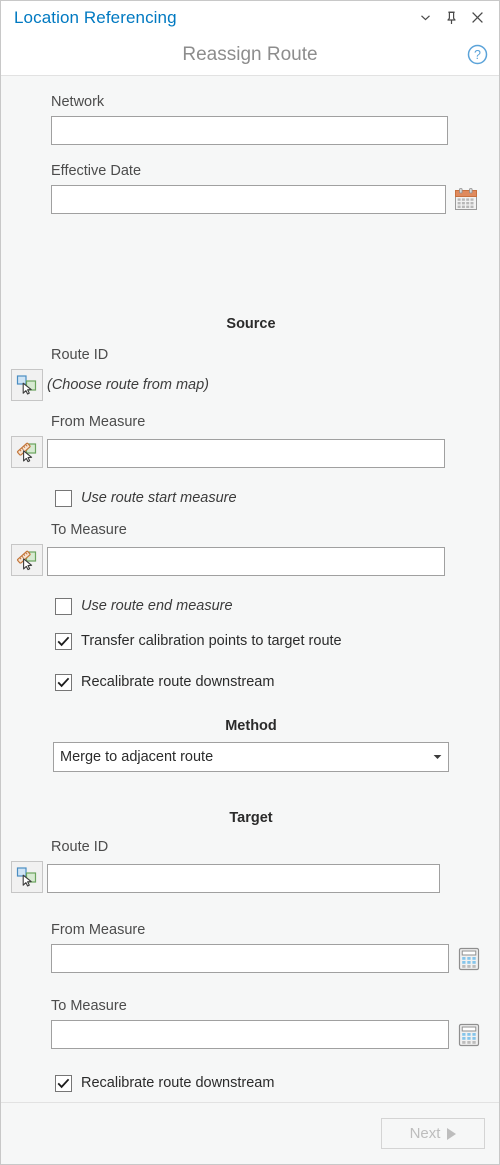  Describe the element at coordinates (178, 1083) in the screenshot. I see `target-recalibrate-label: Recalibrate route downstream` at that location.